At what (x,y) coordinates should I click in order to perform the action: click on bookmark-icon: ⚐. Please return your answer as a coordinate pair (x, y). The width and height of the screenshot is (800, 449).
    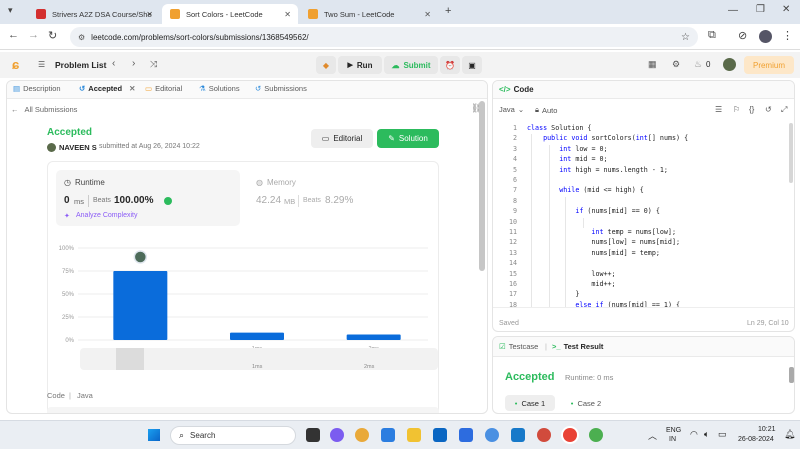
    Looking at the image, I should click on (736, 109).